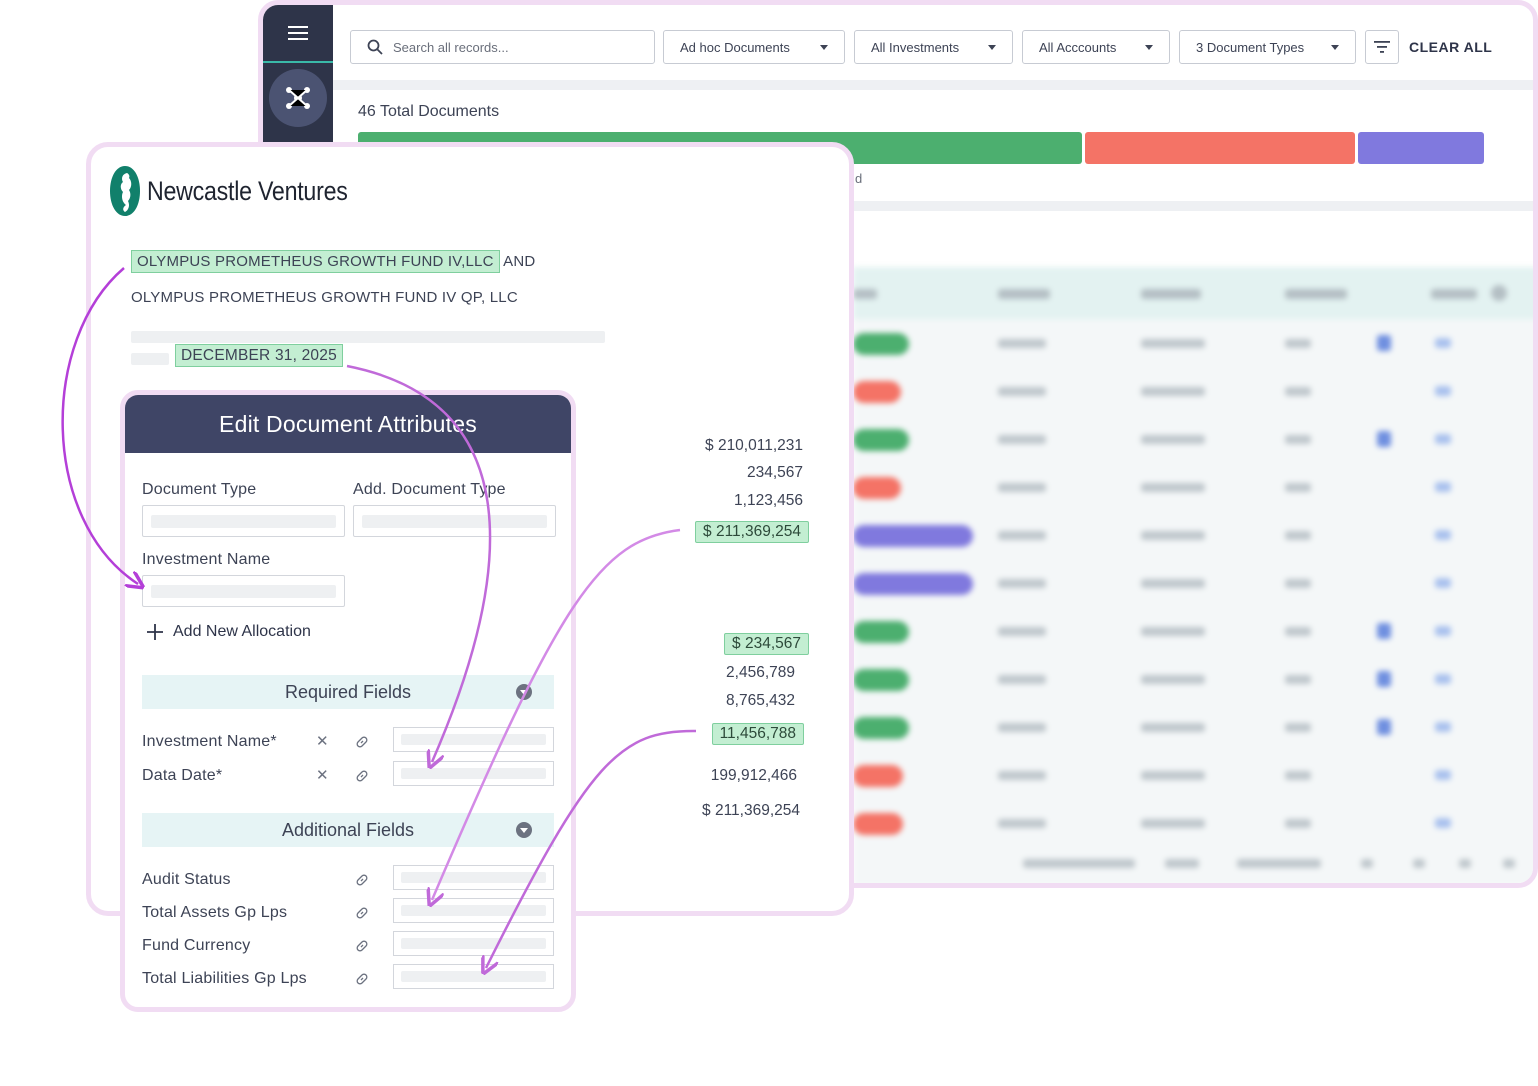  I want to click on investment-name-label: Investment Name, so click(206, 559).